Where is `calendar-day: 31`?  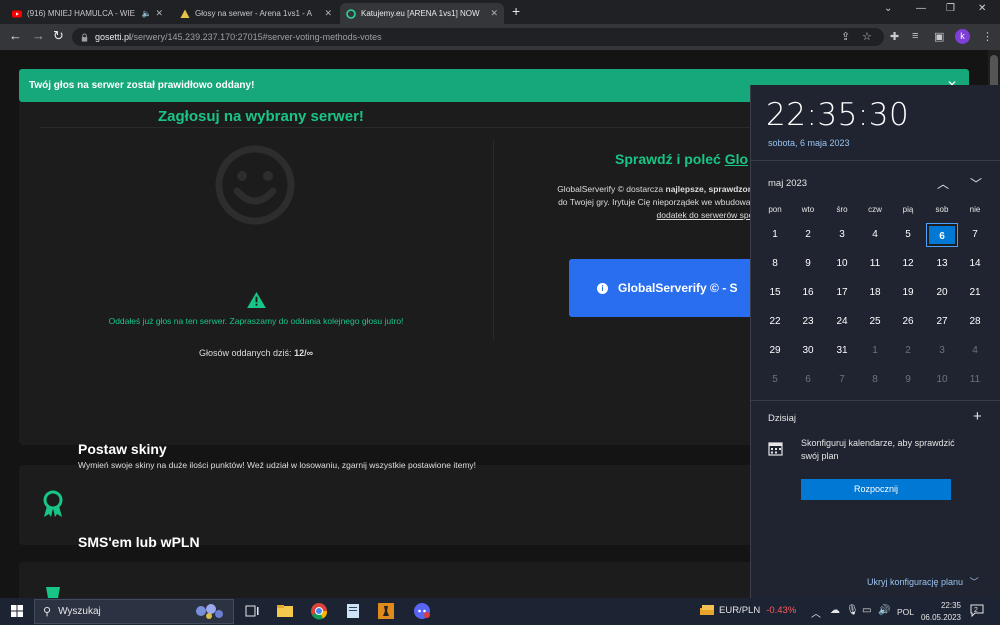
calendar-day: 31 is located at coordinates (842, 351).